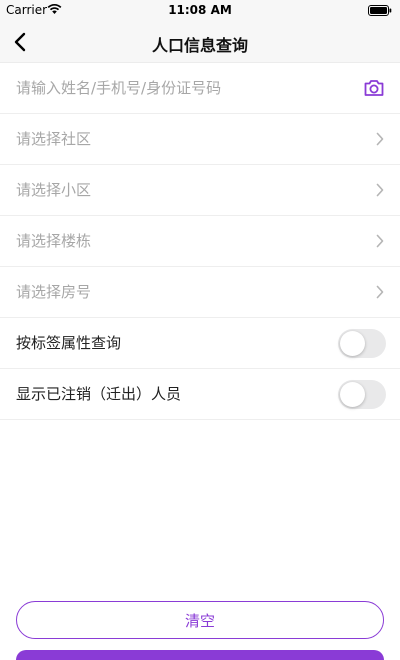  Describe the element at coordinates (380, 10) in the screenshot. I see `battery-icon` at that location.